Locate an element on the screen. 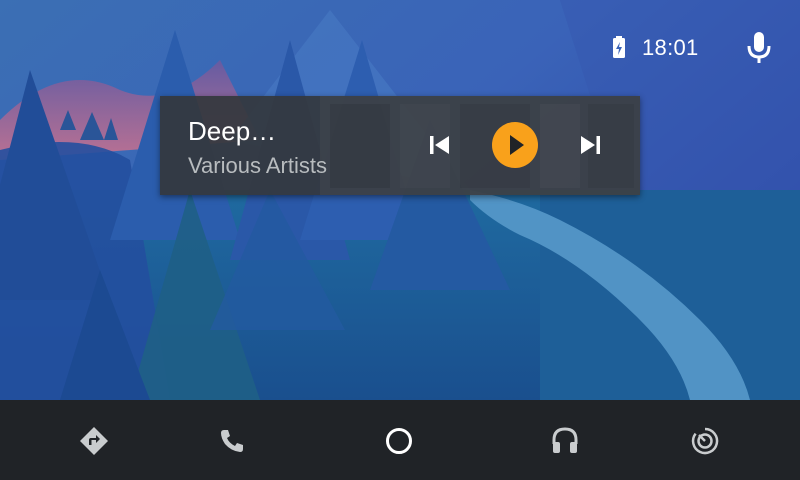 The image size is (800, 480). nav-home-button is located at coordinates (399, 441).